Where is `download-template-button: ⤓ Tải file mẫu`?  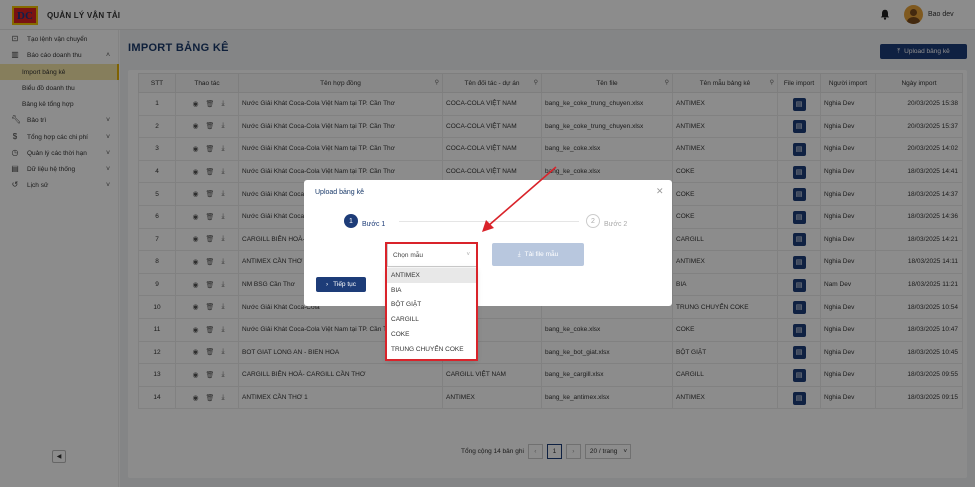
download-template-button: ⤓ Tải file mẫu is located at coordinates (538, 254).